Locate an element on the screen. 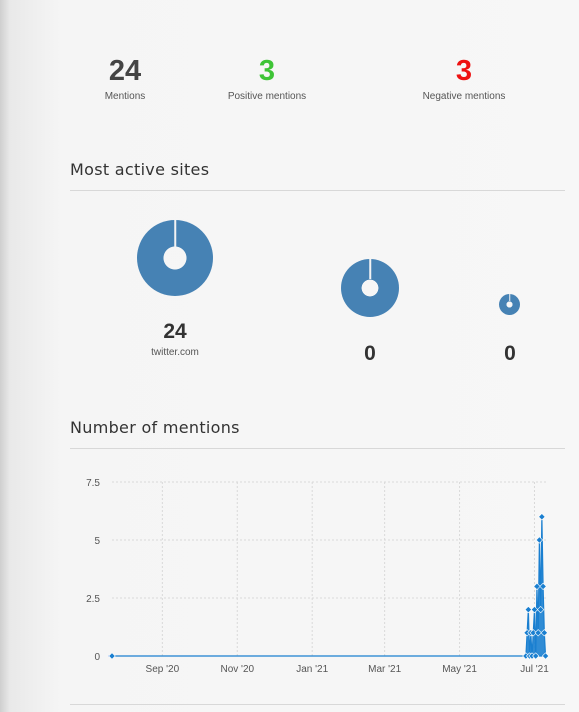  mentions-count: 24 is located at coordinates (125, 71).